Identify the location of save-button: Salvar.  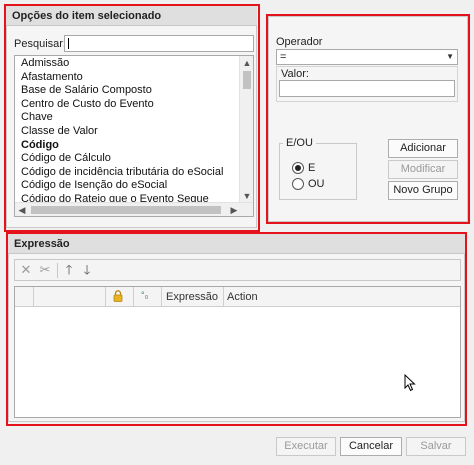
(436, 446).